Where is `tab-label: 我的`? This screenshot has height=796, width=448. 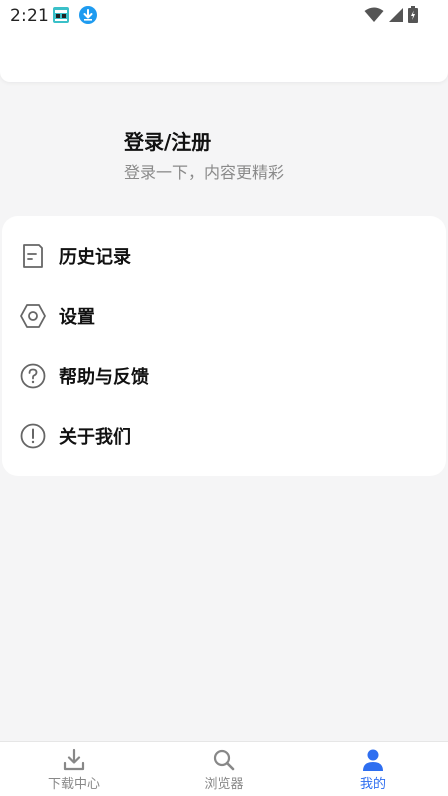
tab-label: 我的 is located at coordinates (372, 784).